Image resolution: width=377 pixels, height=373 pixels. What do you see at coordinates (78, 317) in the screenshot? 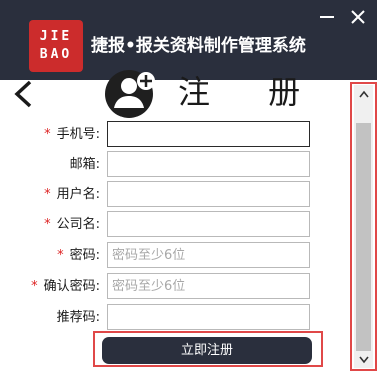
I see `referral-label: 推荐码:` at bounding box center [78, 317].